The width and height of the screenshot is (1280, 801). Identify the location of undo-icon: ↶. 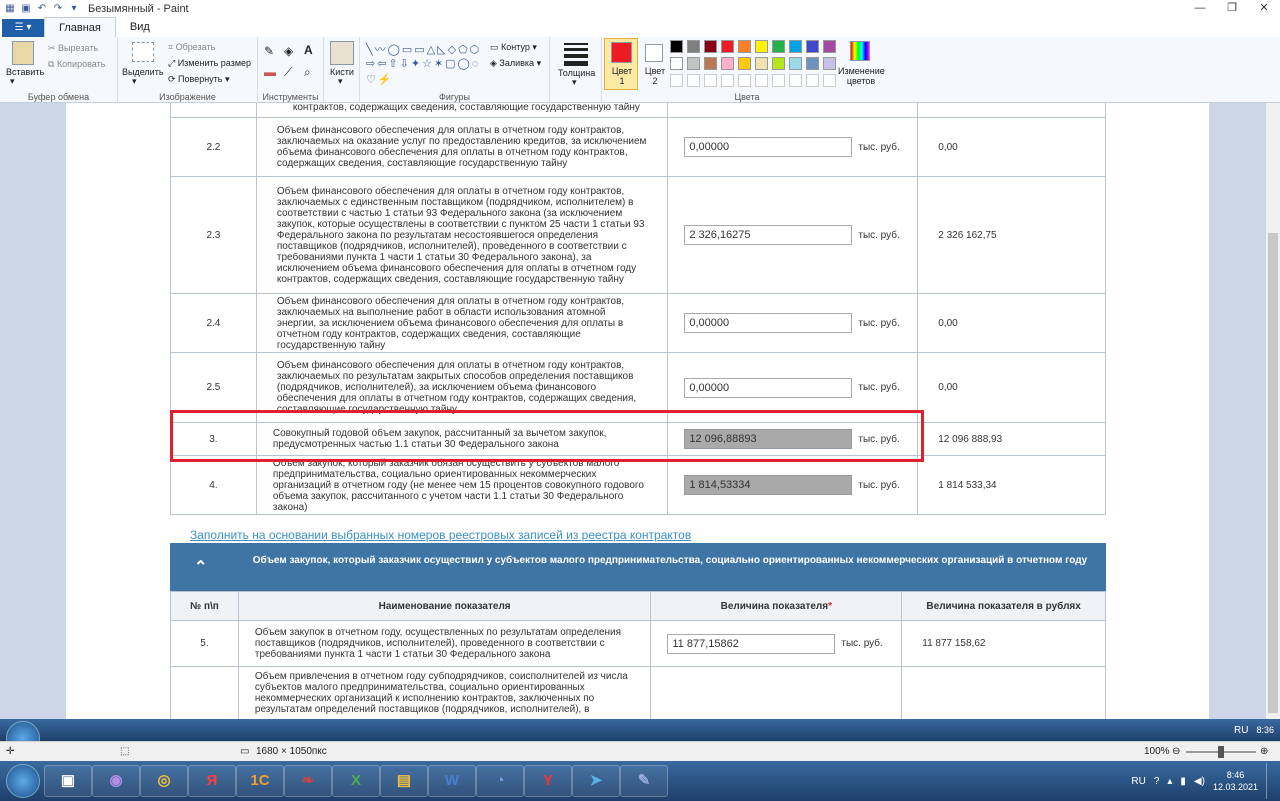
(42, 9).